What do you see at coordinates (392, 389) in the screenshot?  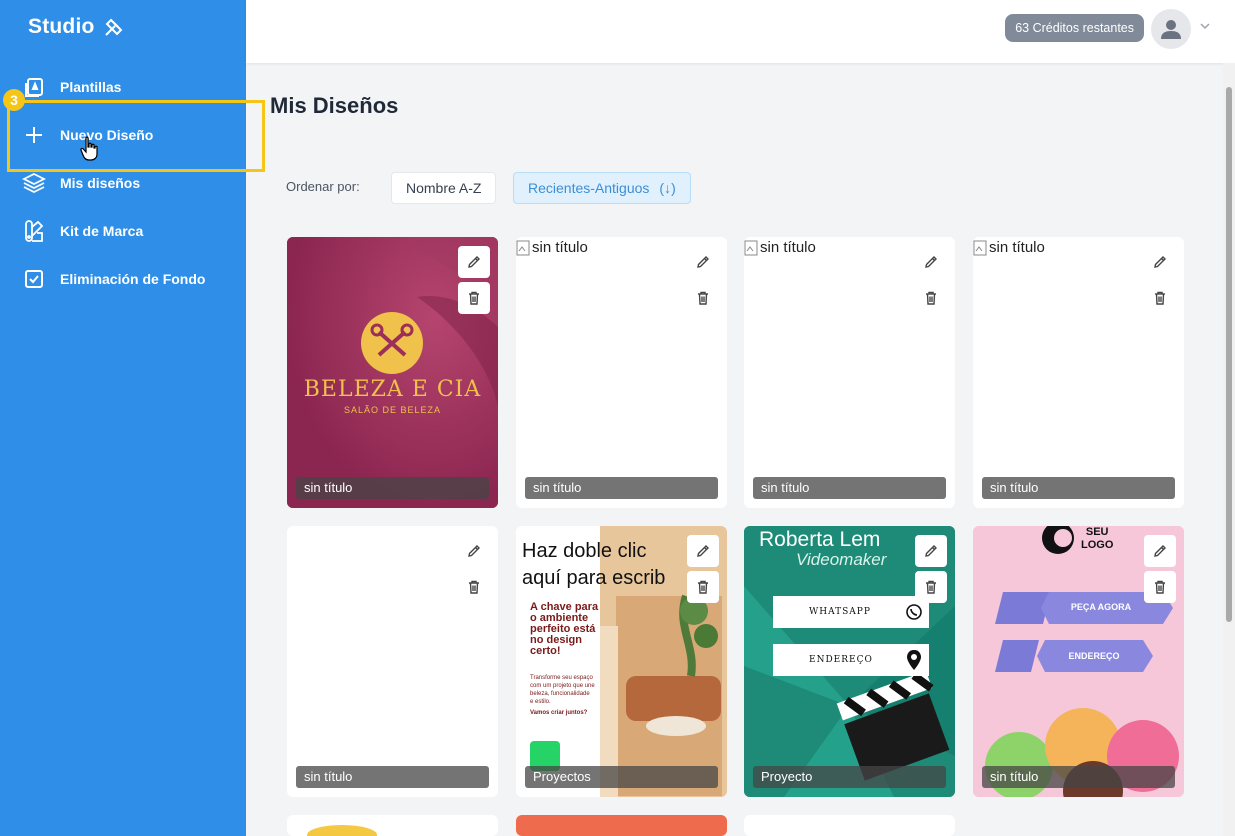 I see `beleza-title: BELEZA E CIA` at bounding box center [392, 389].